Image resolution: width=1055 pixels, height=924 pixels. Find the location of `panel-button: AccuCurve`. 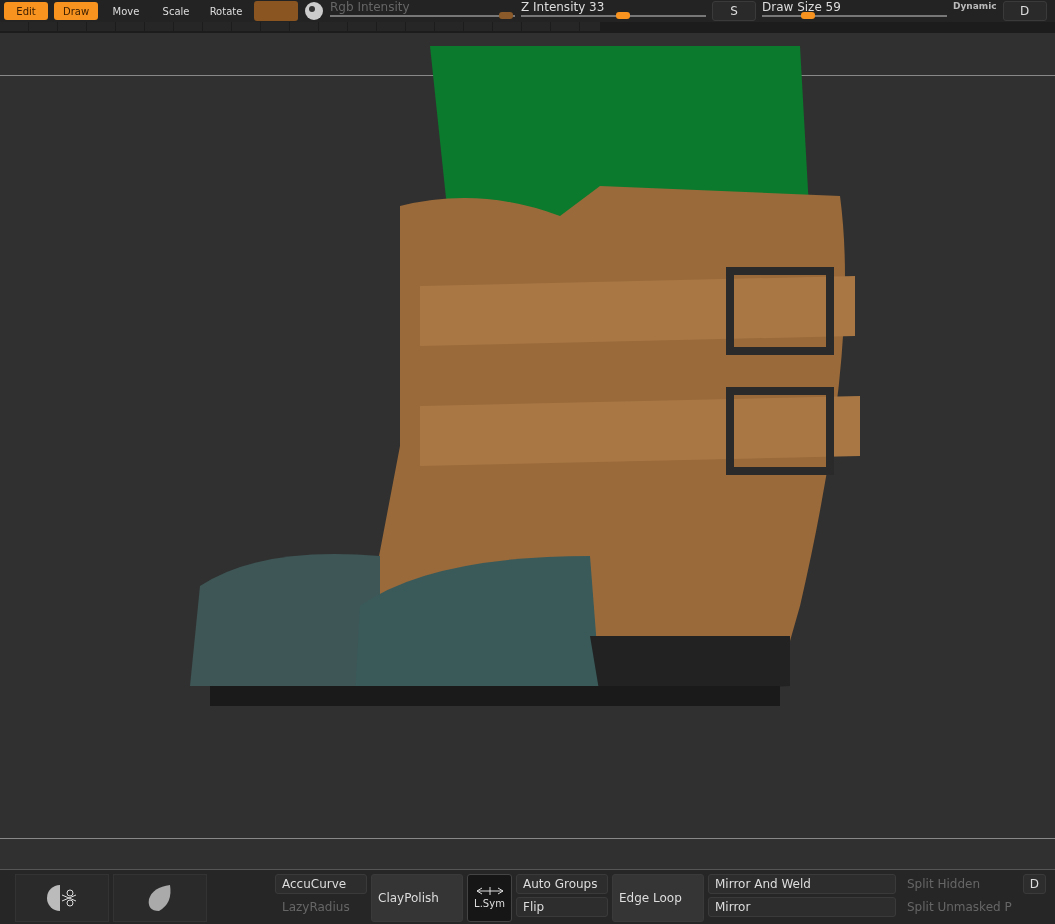

panel-button: AccuCurve is located at coordinates (321, 884).